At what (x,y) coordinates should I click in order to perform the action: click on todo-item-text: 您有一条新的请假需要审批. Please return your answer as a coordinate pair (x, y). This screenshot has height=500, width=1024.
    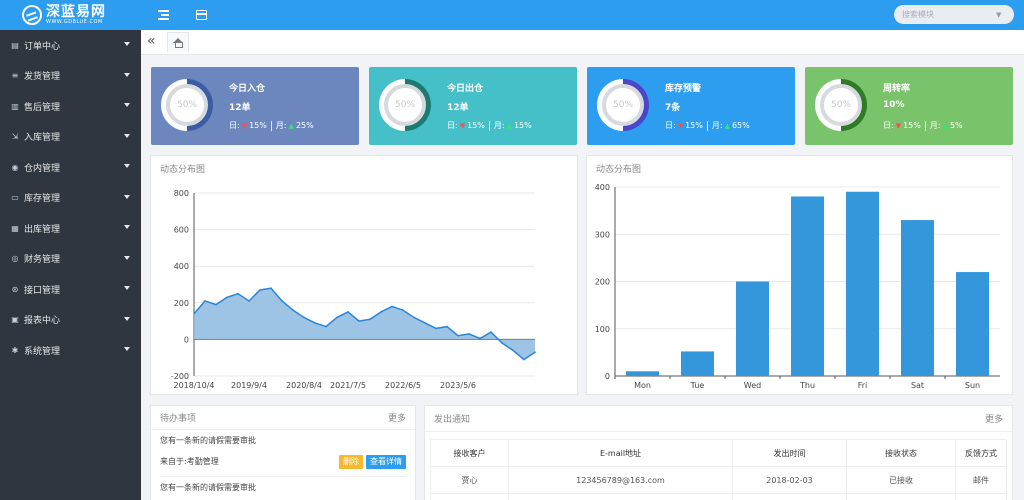
    Looking at the image, I should click on (208, 440).